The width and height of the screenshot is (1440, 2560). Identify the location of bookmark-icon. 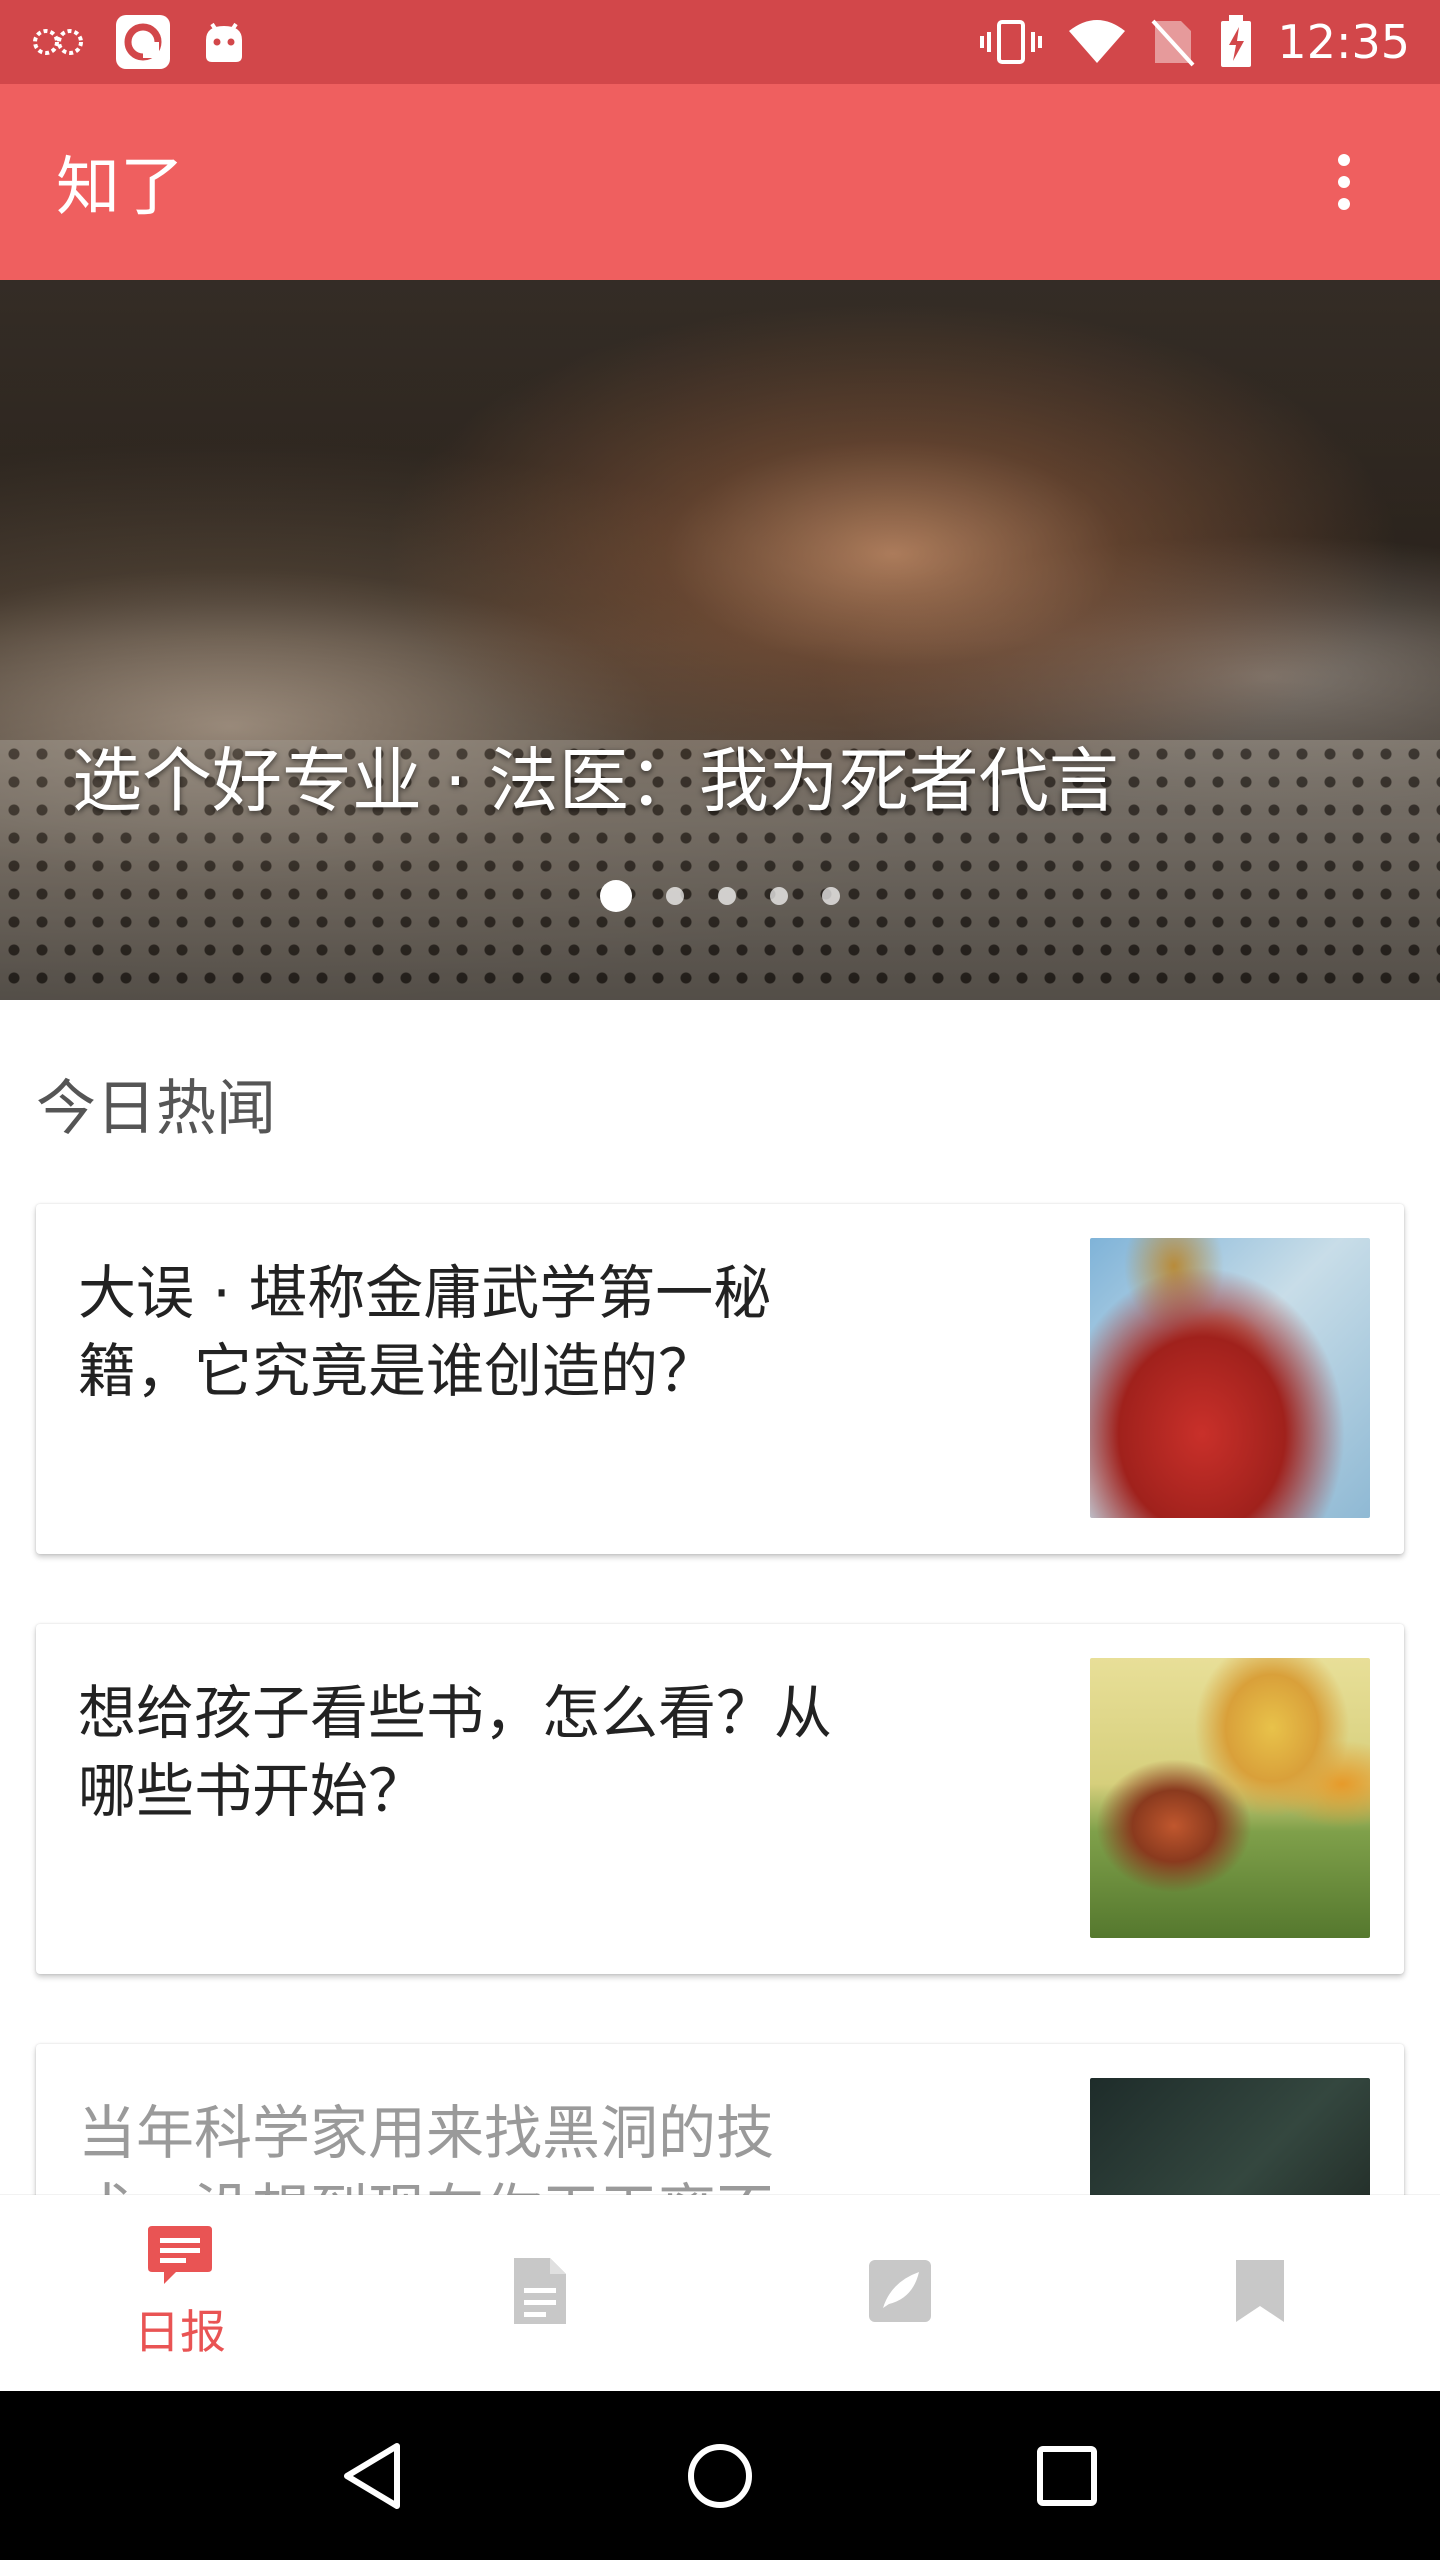
(1260, 2293).